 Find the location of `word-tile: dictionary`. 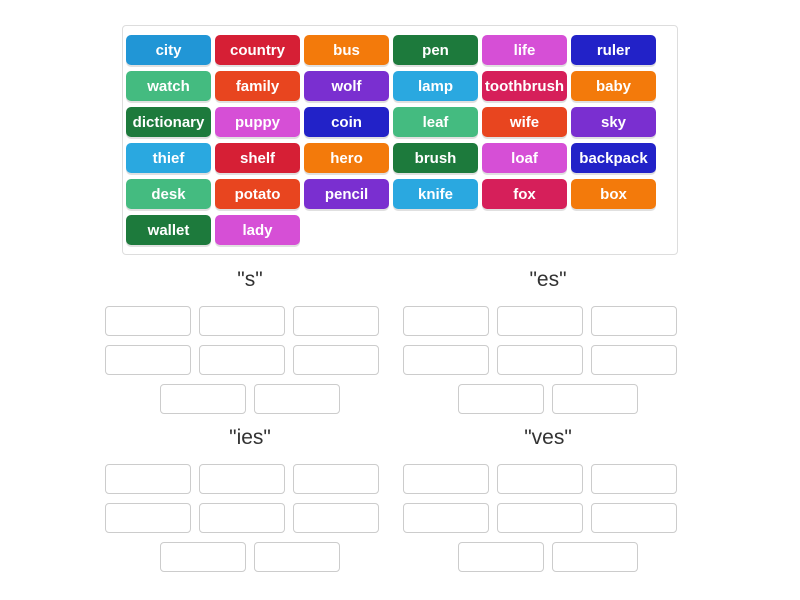

word-tile: dictionary is located at coordinates (168, 122).